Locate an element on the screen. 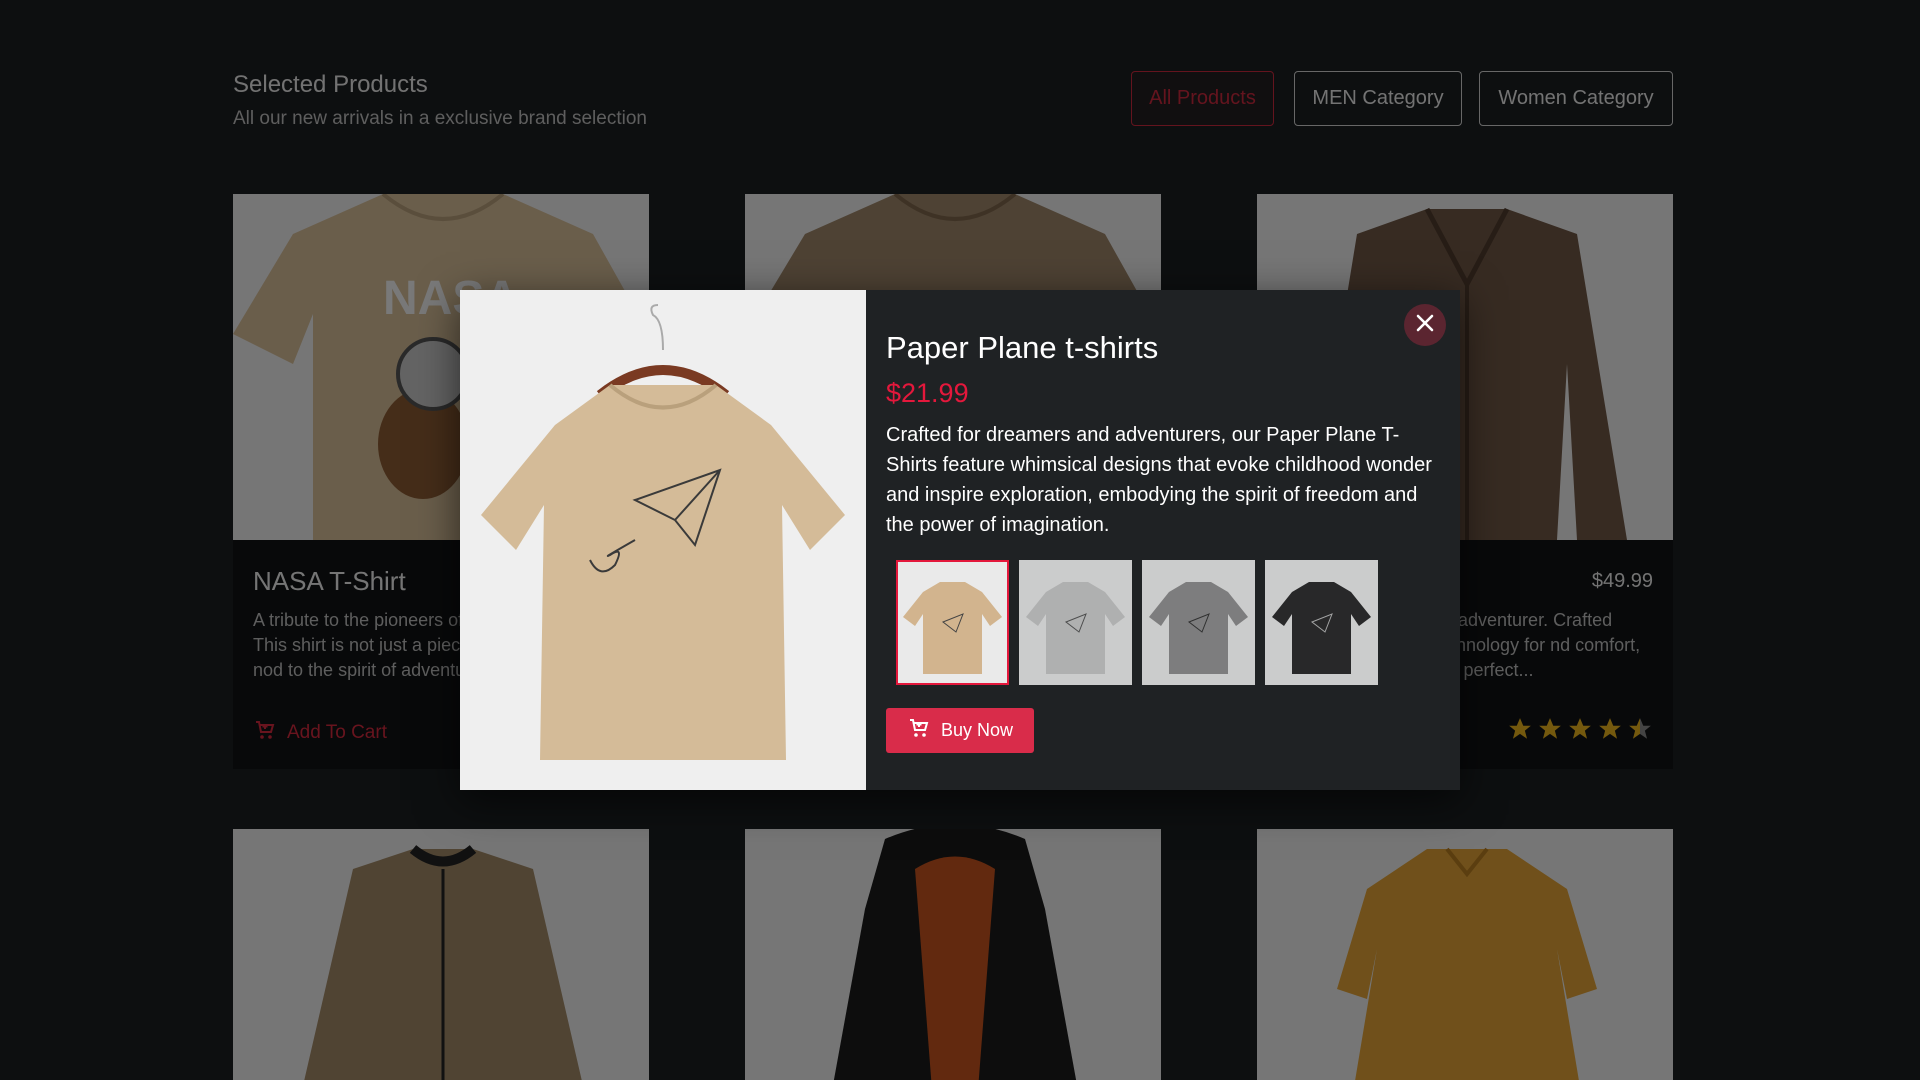 The width and height of the screenshot is (1920, 1080). buy-now-button: Buy Now is located at coordinates (960, 730).